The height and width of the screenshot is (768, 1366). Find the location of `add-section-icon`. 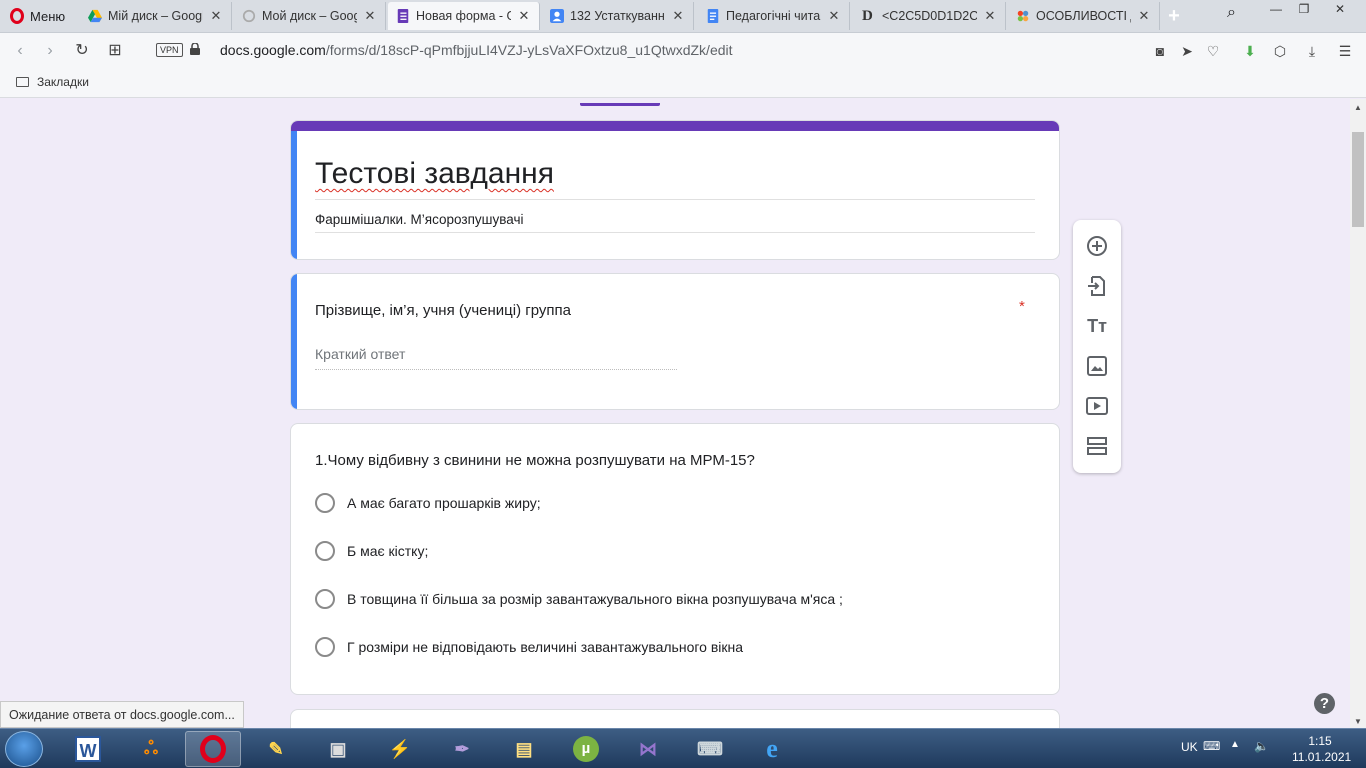

add-section-icon is located at coordinates (1097, 446).